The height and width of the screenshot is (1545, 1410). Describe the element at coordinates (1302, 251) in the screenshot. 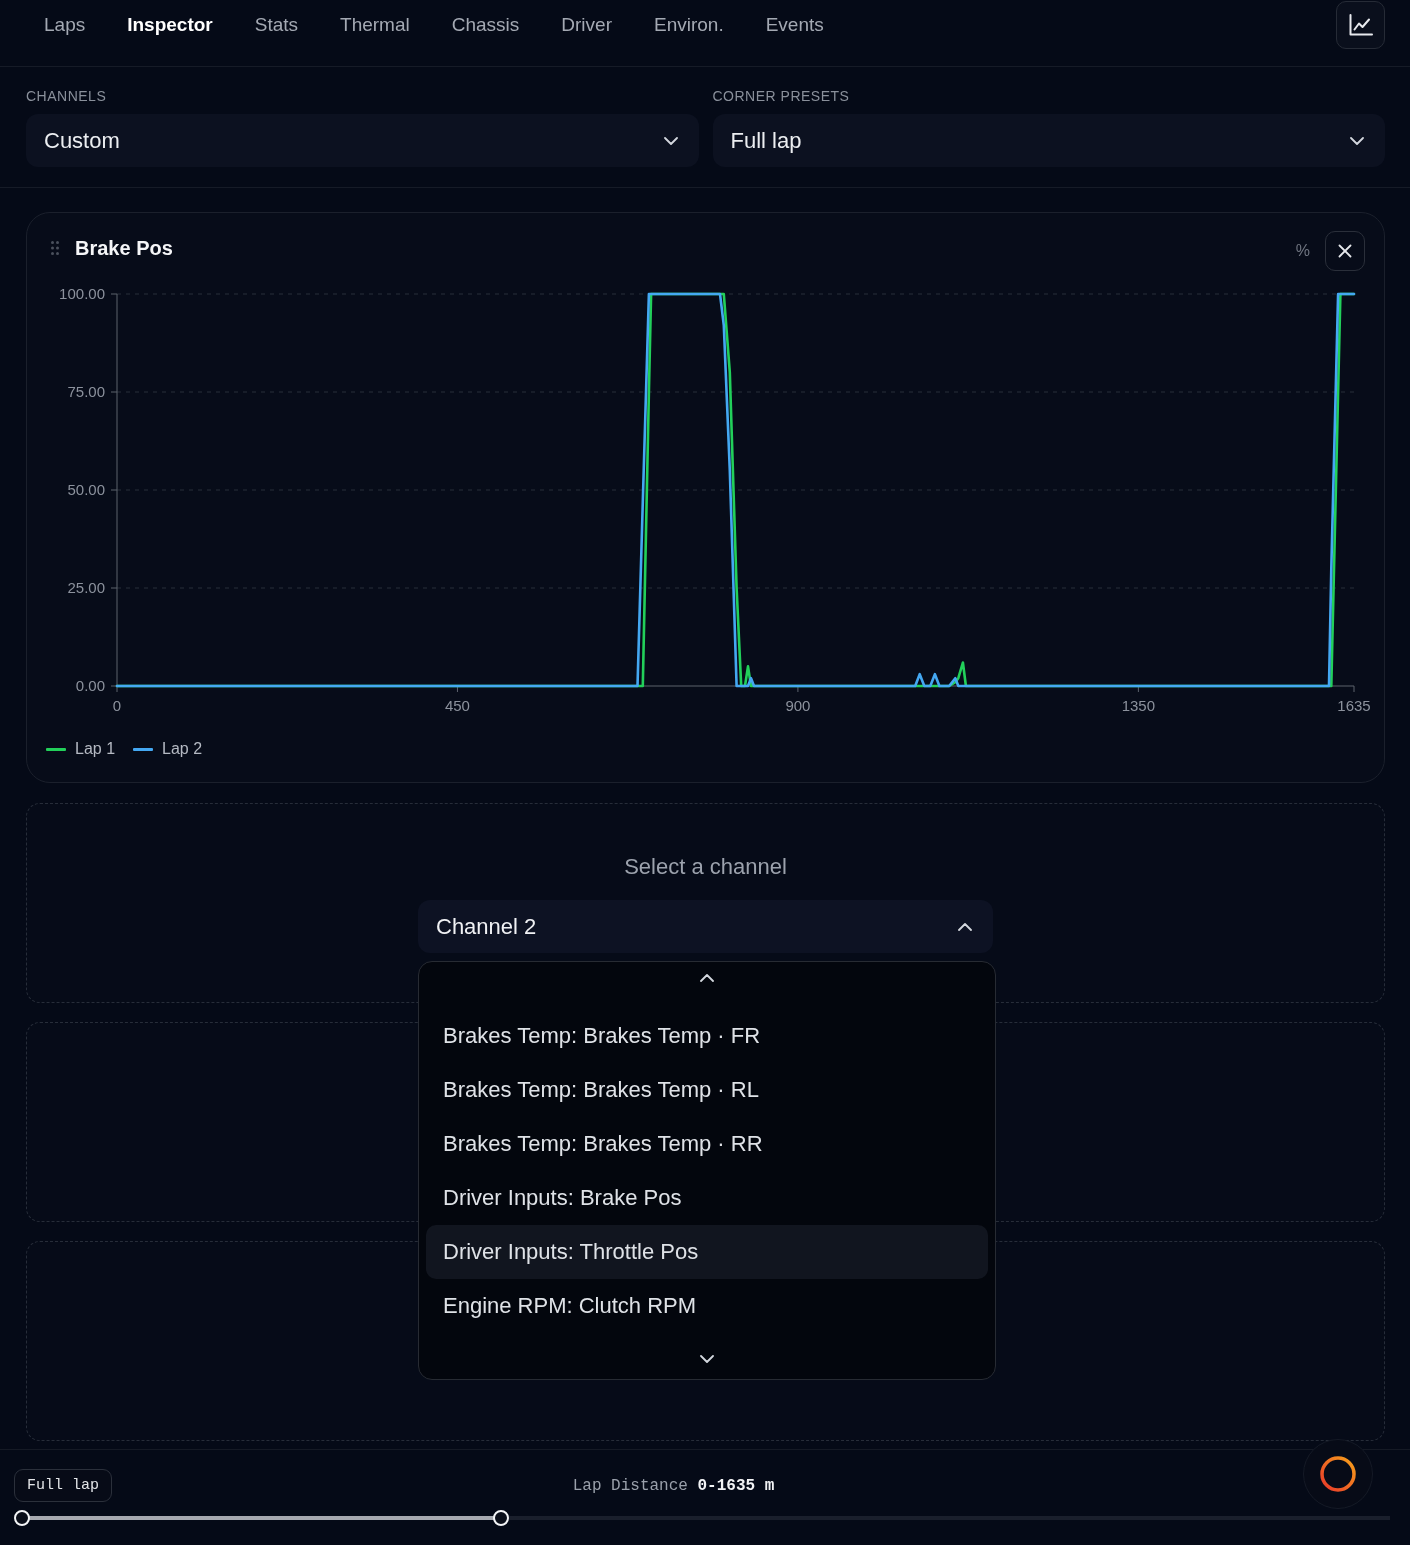

I see `unit-label: %` at that location.